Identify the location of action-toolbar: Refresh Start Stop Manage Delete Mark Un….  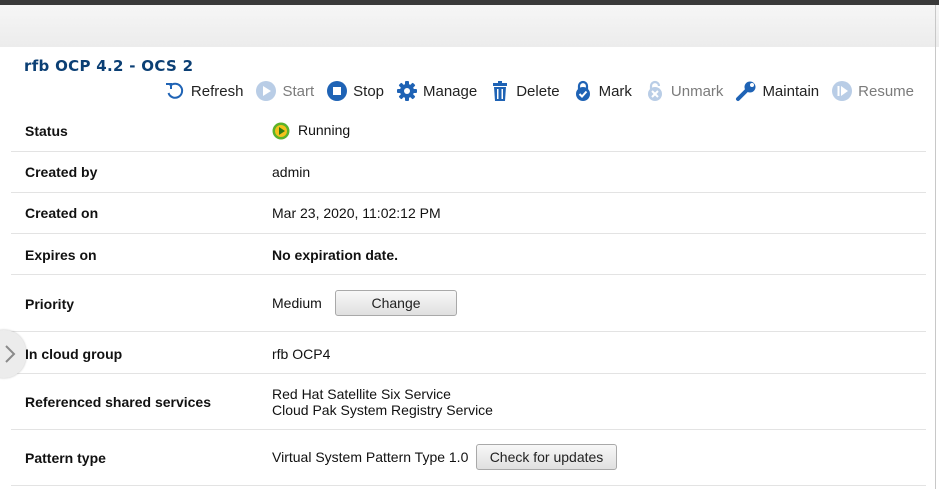
(533, 91).